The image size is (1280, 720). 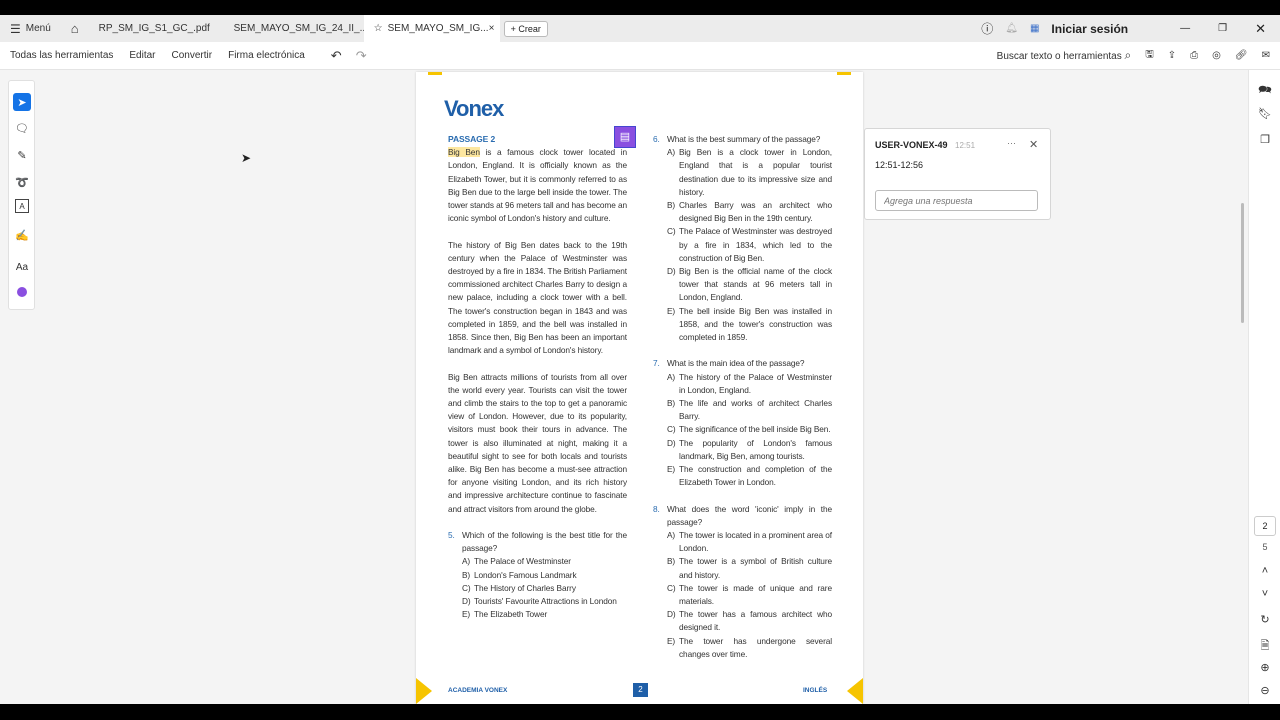 What do you see at coordinates (431, 28) in the screenshot?
I see `tab-sem-active: ☆ SEM_MAYO_SM_IG... ×` at bounding box center [431, 28].